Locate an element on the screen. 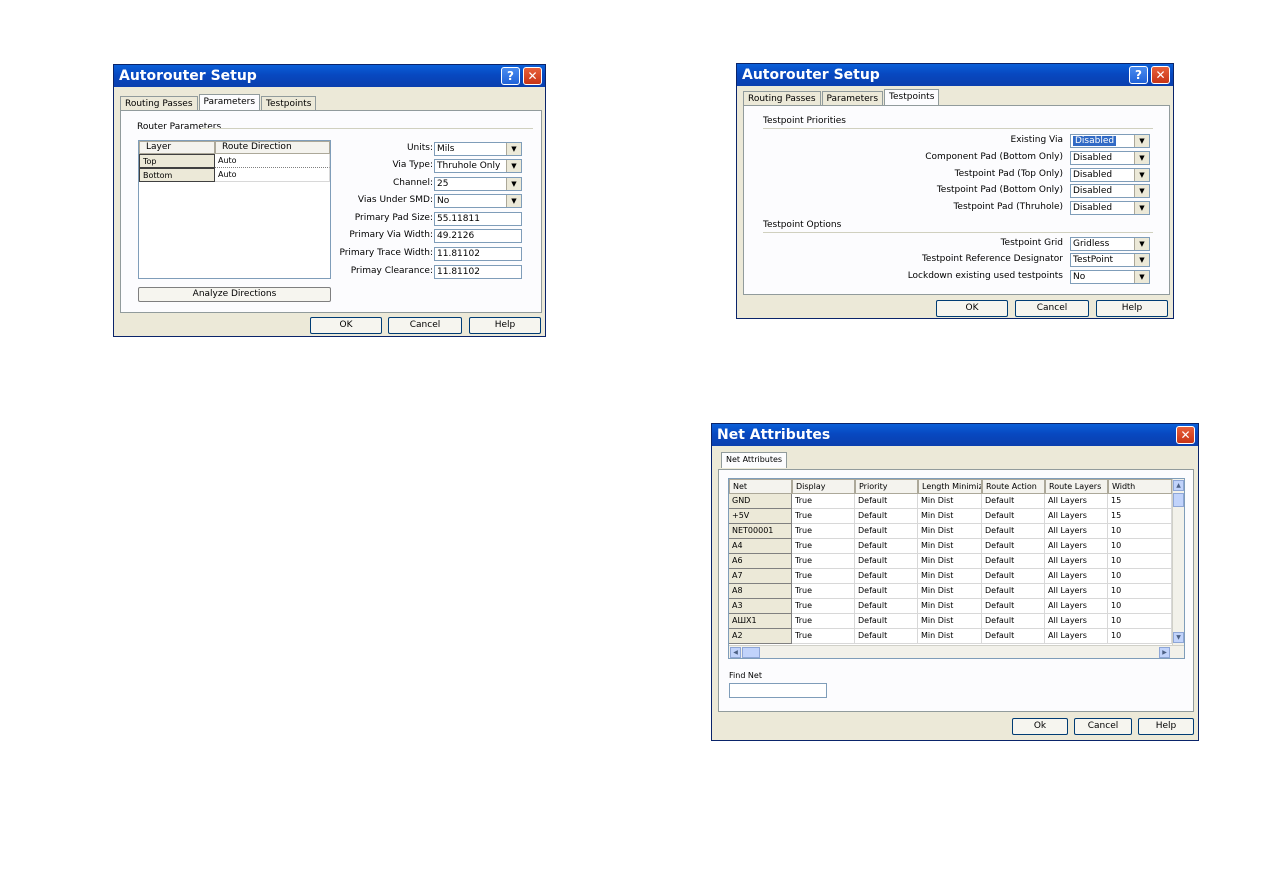 This screenshot has width=1263, height=893. column-header-length-minimize: Length Minimize is located at coordinates (950, 486).